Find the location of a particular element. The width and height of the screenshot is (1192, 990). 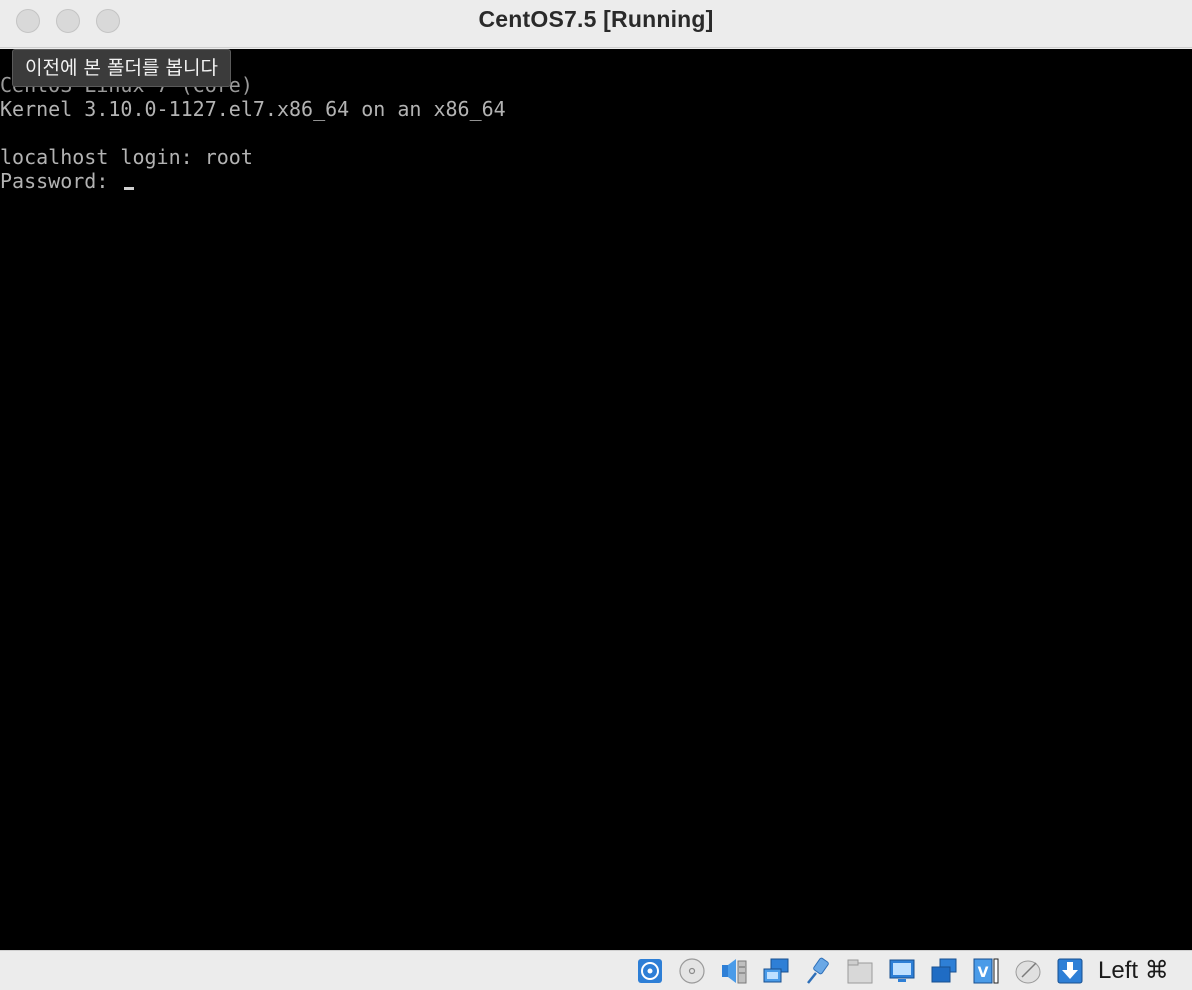

mouse-integration-icon is located at coordinates (1028, 971).